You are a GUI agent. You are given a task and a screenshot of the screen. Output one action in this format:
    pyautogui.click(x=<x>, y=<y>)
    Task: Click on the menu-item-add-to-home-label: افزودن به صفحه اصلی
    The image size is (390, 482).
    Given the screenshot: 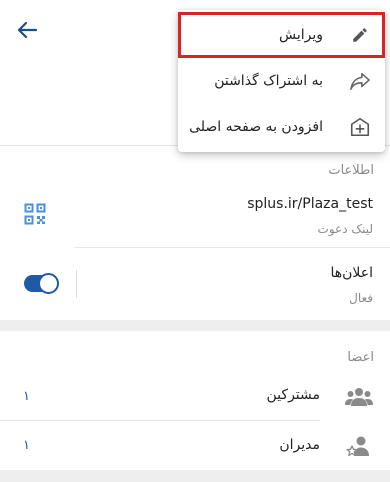 What is the action you would take?
    pyautogui.click(x=256, y=127)
    